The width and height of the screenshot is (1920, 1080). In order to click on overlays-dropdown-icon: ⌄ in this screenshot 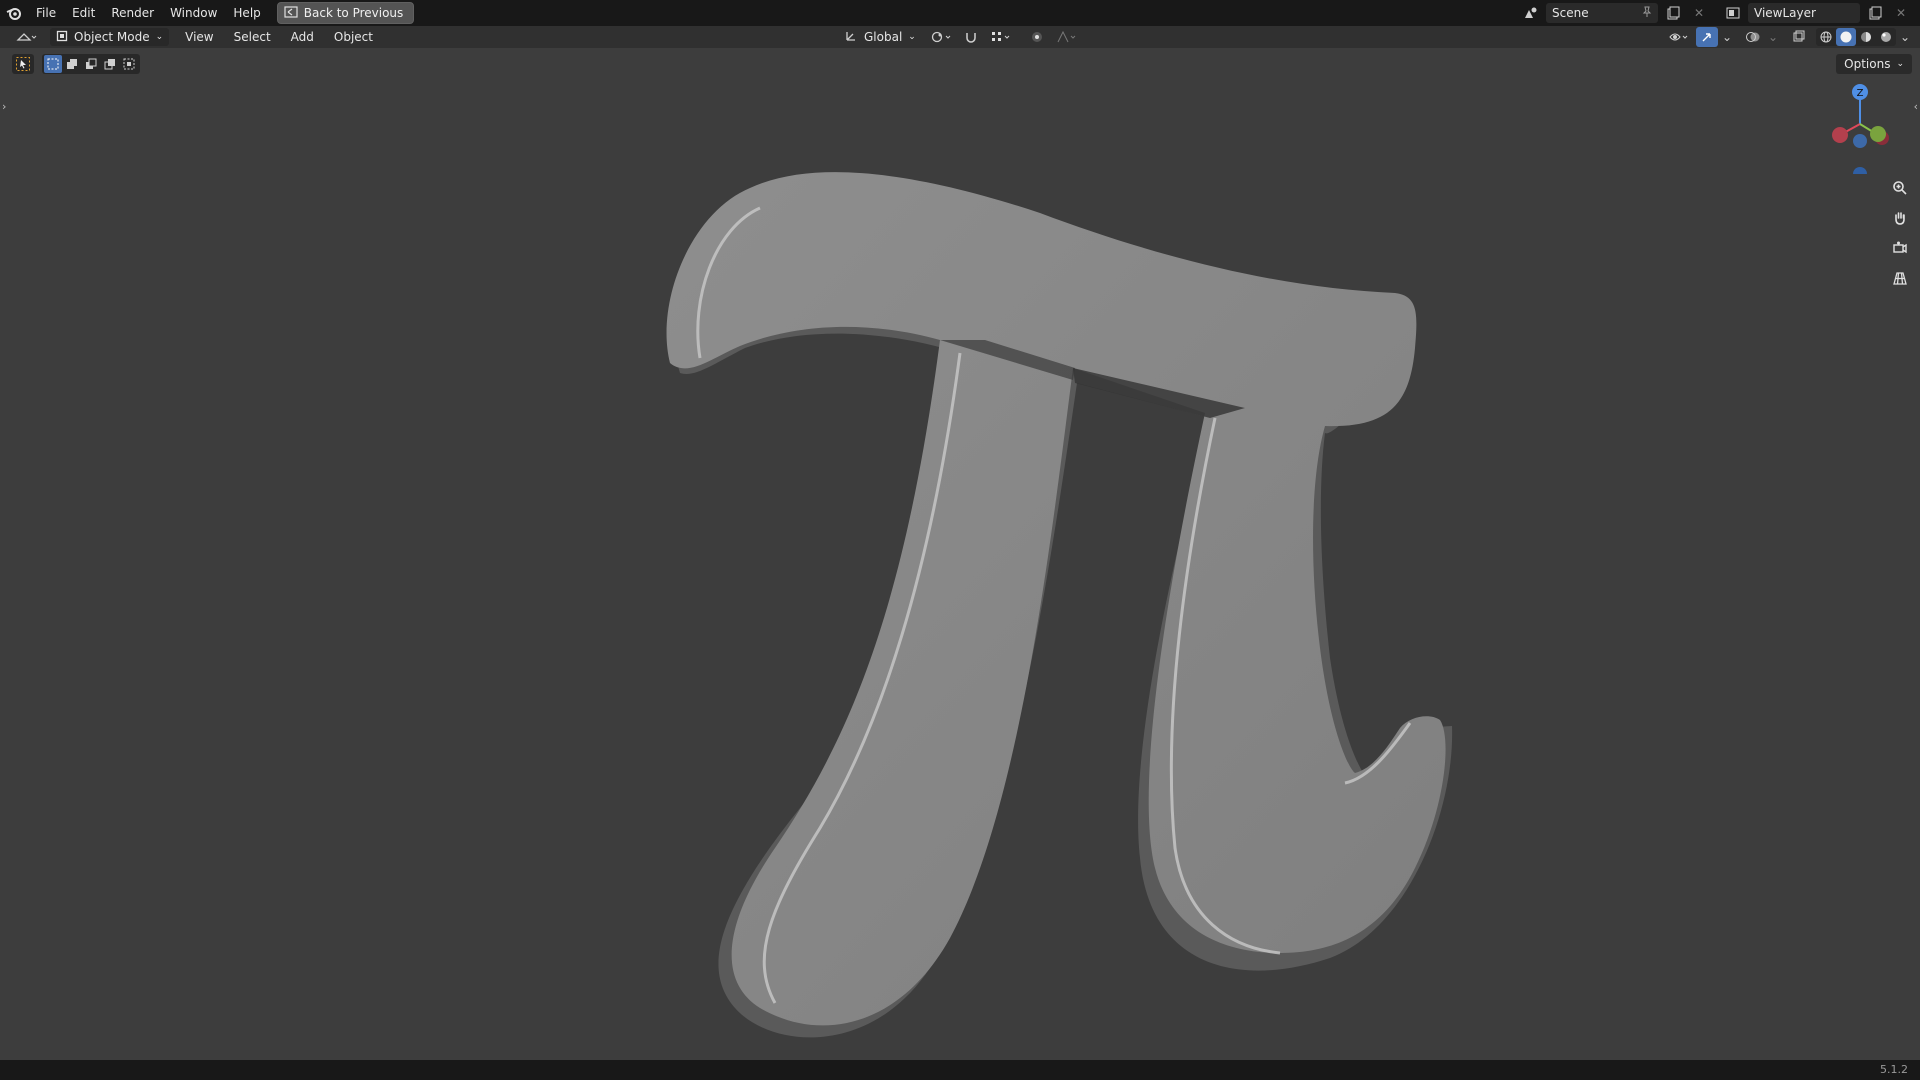, I will do `click(1773, 37)`.